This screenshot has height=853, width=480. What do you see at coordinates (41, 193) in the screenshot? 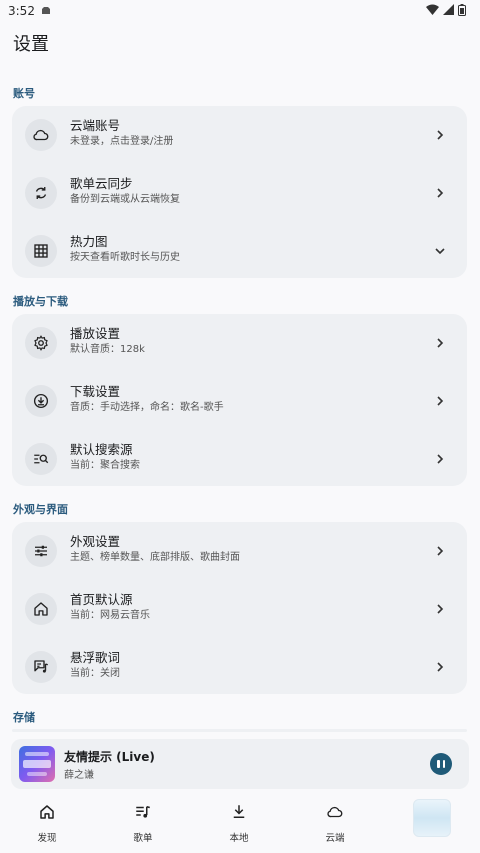
I see `sync-icon` at bounding box center [41, 193].